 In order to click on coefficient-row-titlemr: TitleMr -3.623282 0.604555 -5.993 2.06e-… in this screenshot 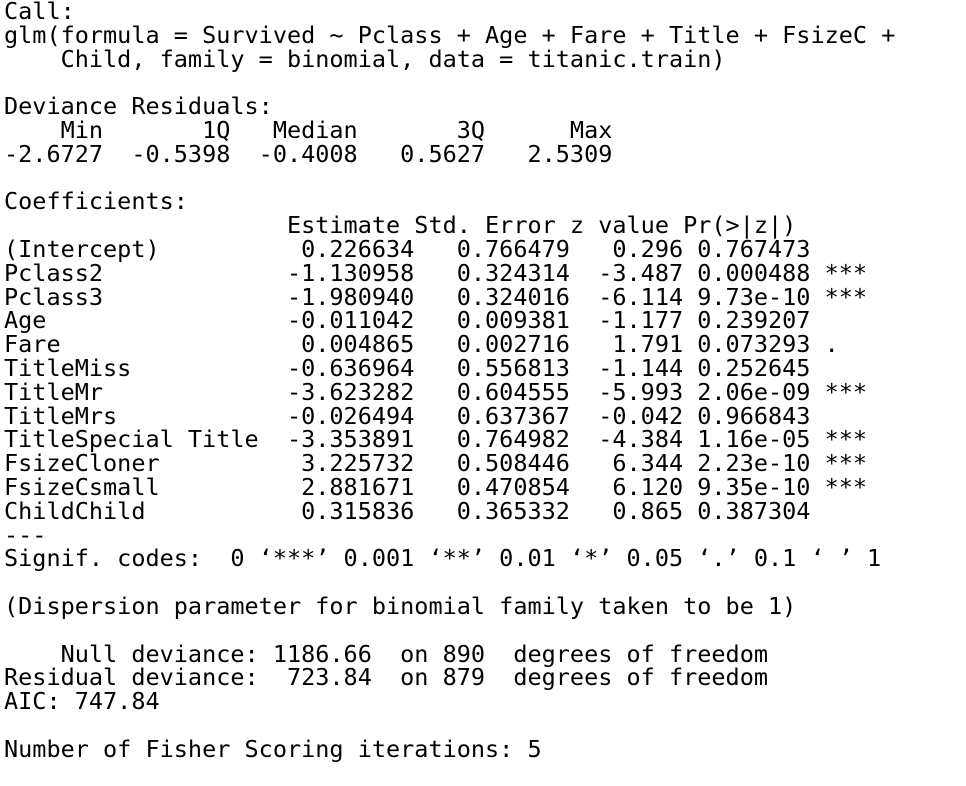, I will do `click(436, 391)`.